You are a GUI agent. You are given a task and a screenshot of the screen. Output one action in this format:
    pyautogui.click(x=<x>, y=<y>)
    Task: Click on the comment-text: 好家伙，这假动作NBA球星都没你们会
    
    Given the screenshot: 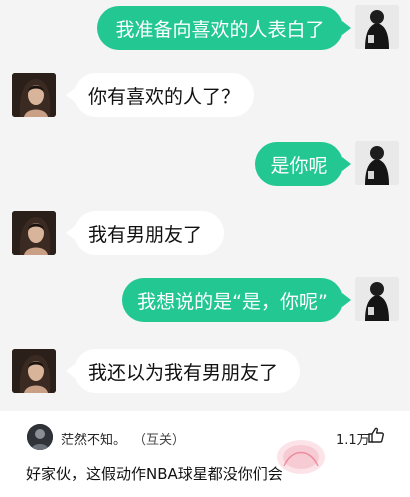 What is the action you would take?
    pyautogui.click(x=154, y=474)
    